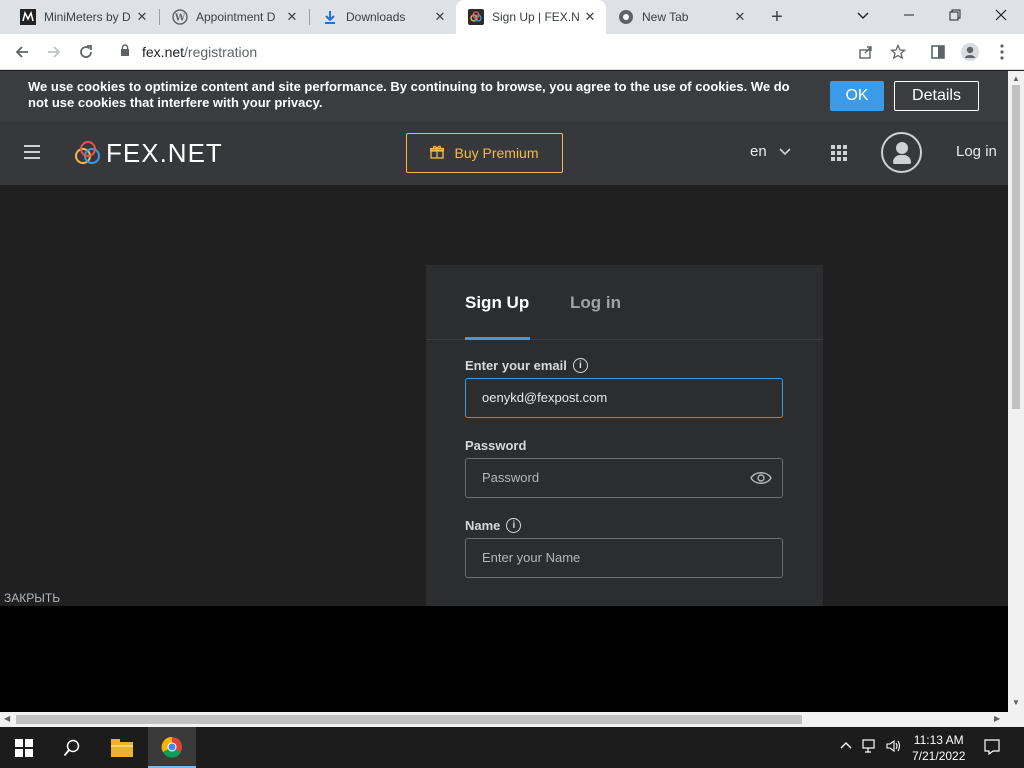 This screenshot has height=768, width=1024. What do you see at coordinates (24, 747) in the screenshot?
I see `windows-start-icon` at bounding box center [24, 747].